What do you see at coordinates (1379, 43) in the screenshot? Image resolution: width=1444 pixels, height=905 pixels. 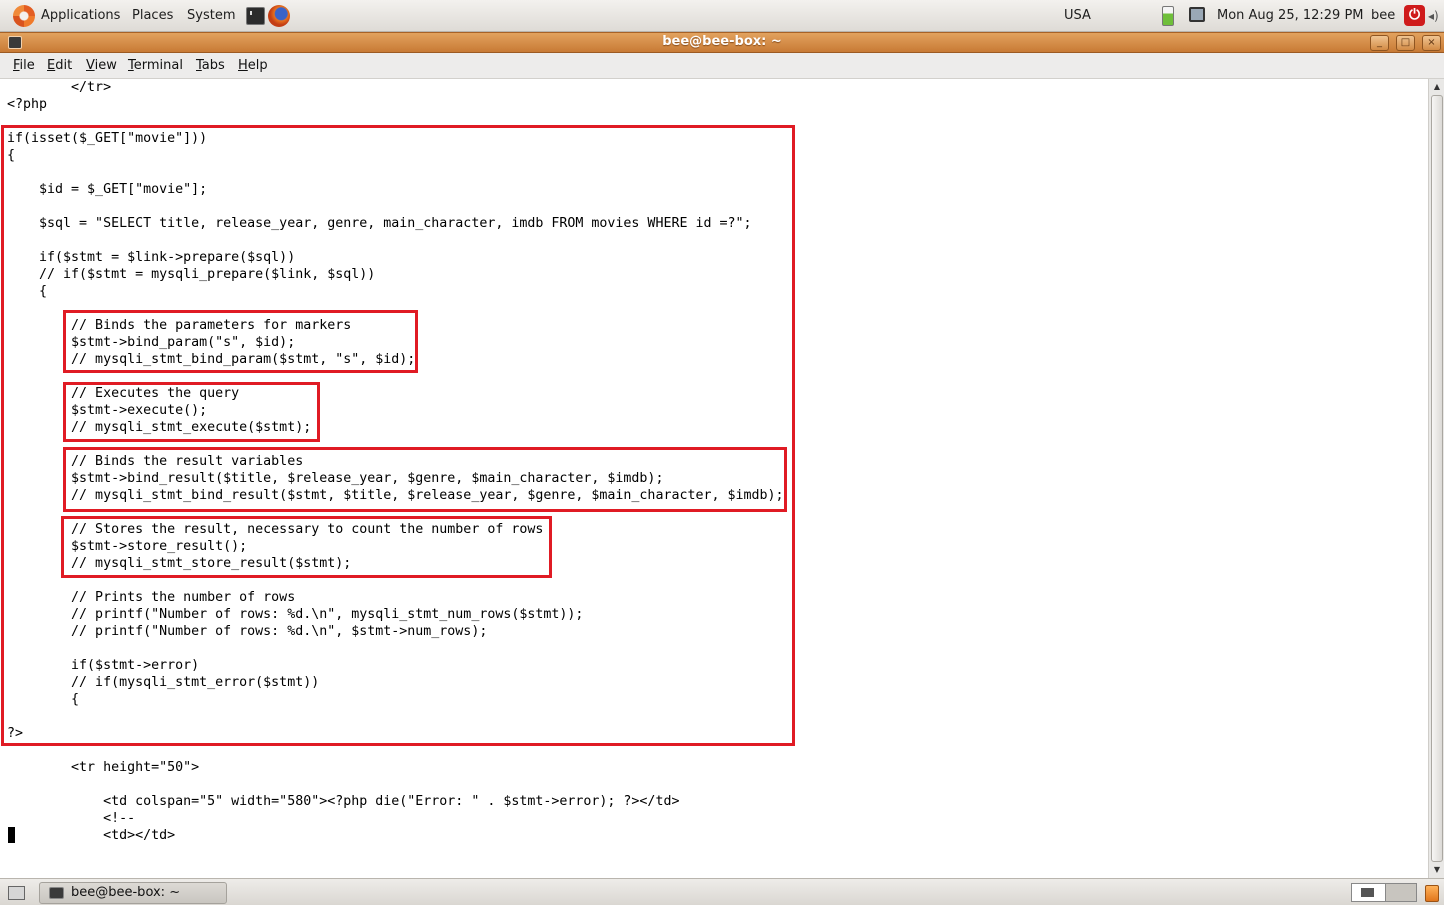 I see `minimize-button: _` at bounding box center [1379, 43].